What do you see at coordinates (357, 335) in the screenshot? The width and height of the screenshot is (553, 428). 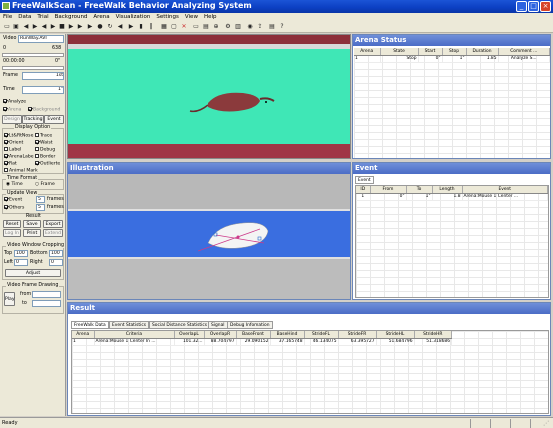 I see `col-stride-fr: StrideFR` at bounding box center [357, 335].